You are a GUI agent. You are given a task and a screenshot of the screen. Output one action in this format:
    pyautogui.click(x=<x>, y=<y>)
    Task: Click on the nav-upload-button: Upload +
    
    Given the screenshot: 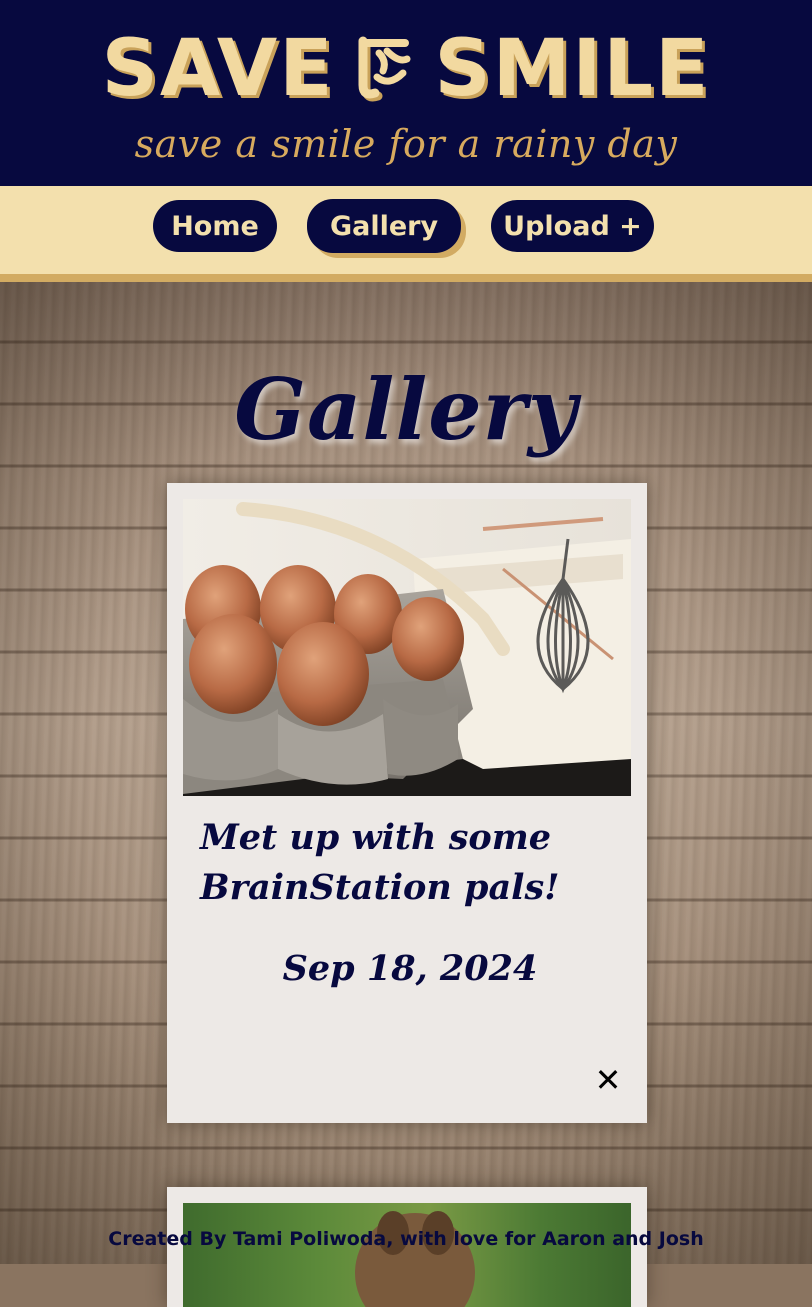 What is the action you would take?
    pyautogui.click(x=572, y=226)
    